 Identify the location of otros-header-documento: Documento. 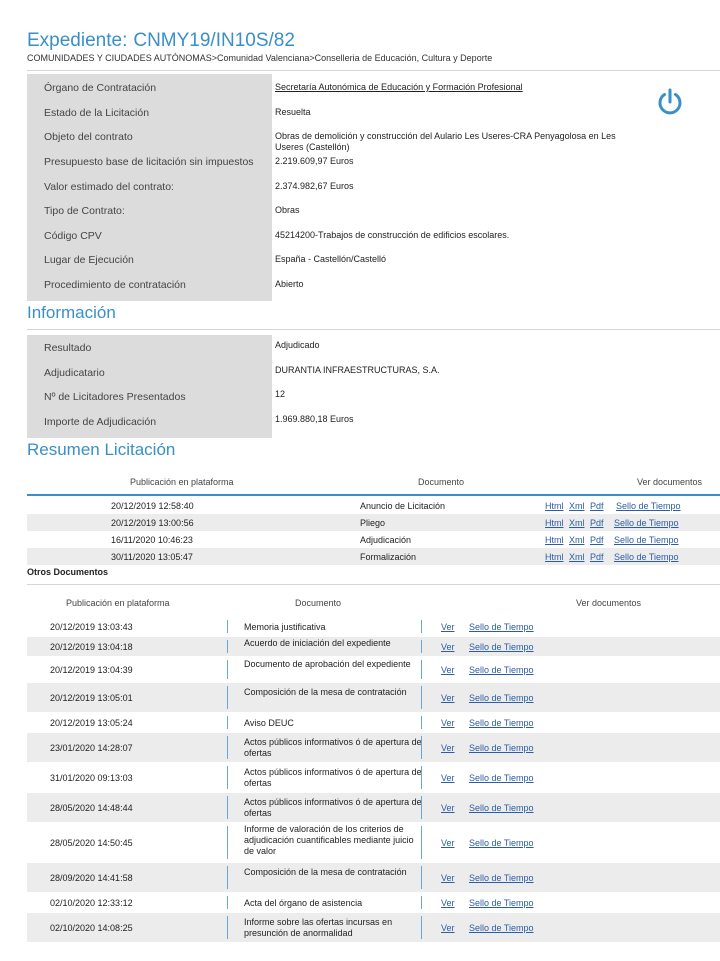
(318, 603).